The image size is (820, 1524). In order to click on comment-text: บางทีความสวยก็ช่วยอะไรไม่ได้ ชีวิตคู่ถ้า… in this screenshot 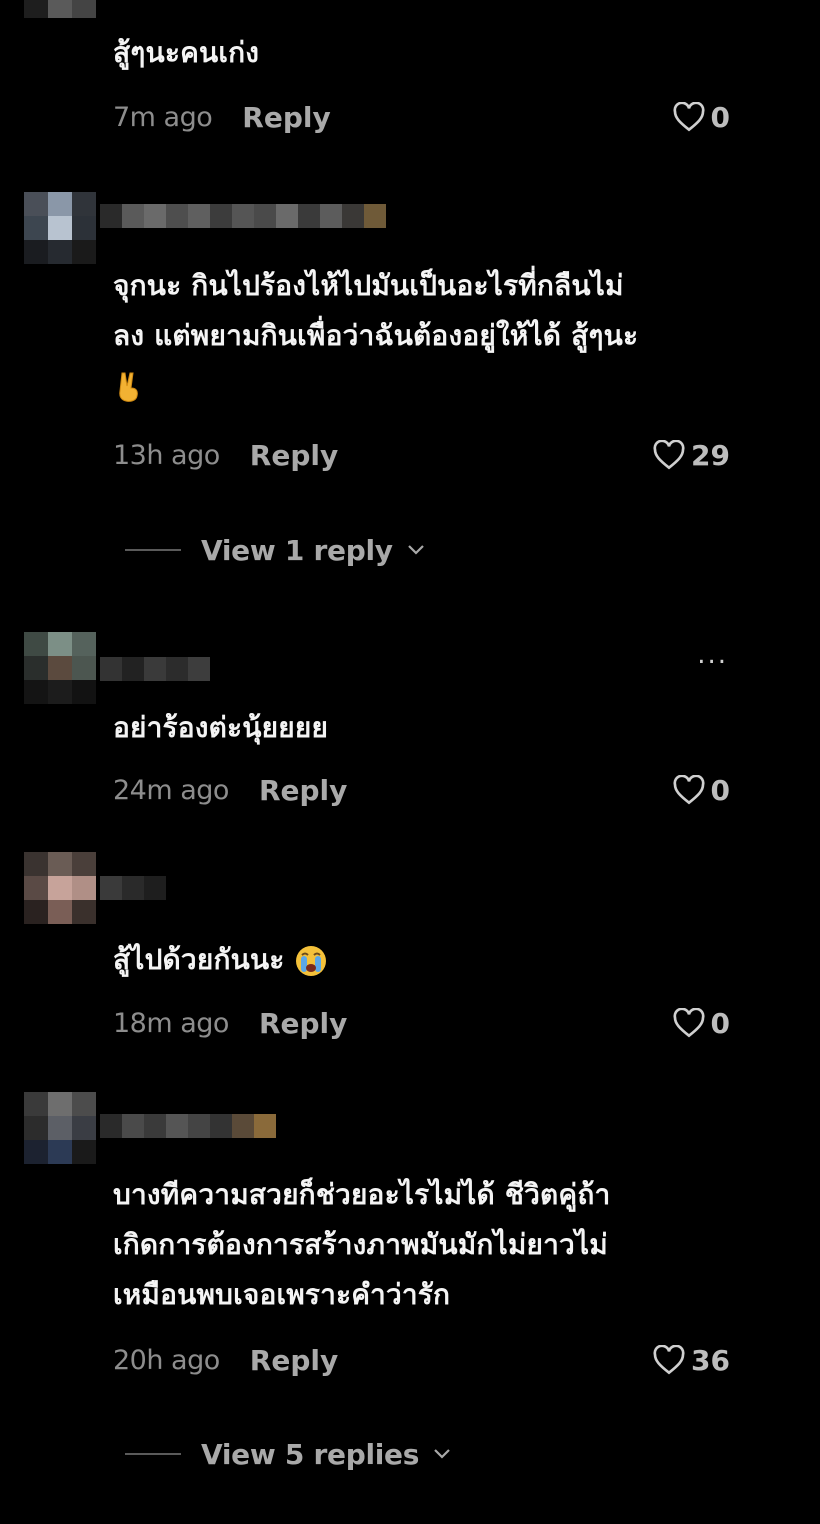, I will do `click(361, 1245)`.